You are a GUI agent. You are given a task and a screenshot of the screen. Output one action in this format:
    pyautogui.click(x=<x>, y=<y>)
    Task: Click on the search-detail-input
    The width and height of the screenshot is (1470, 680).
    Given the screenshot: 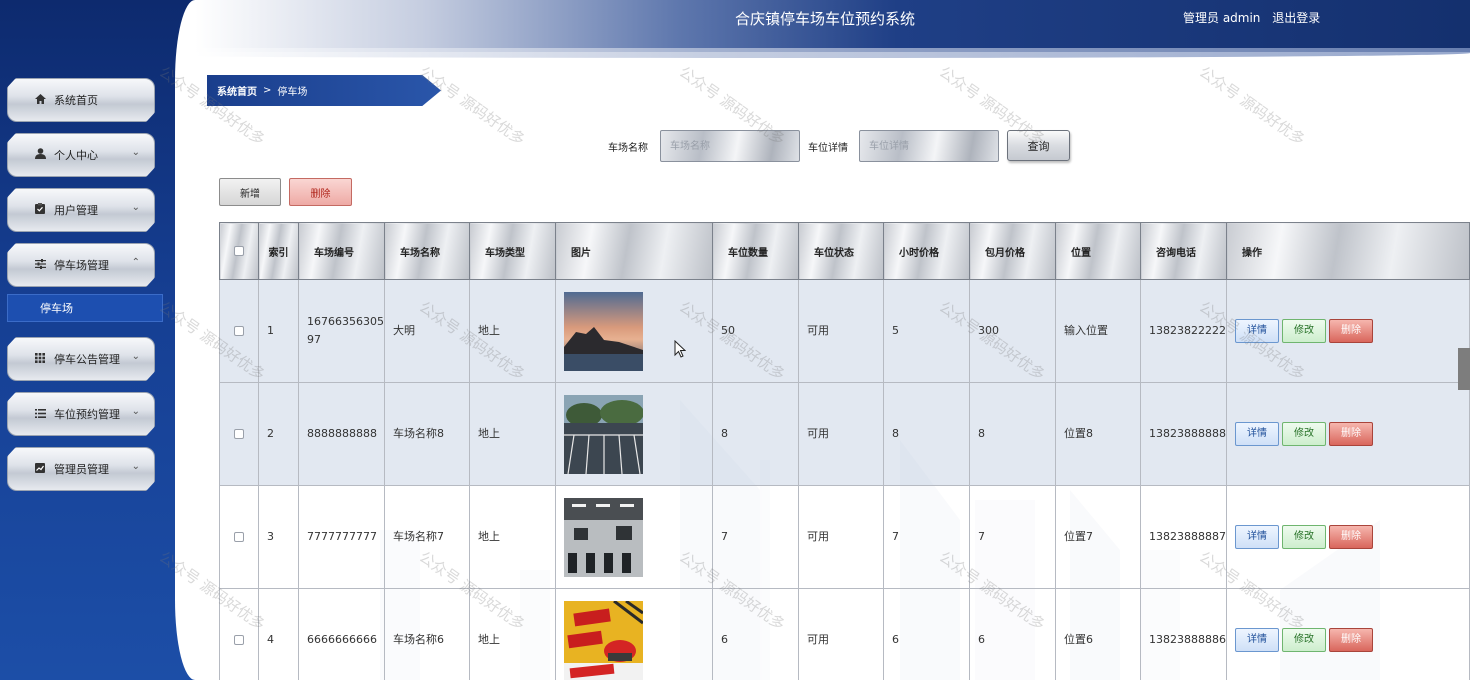 What is the action you would take?
    pyautogui.click(x=929, y=146)
    